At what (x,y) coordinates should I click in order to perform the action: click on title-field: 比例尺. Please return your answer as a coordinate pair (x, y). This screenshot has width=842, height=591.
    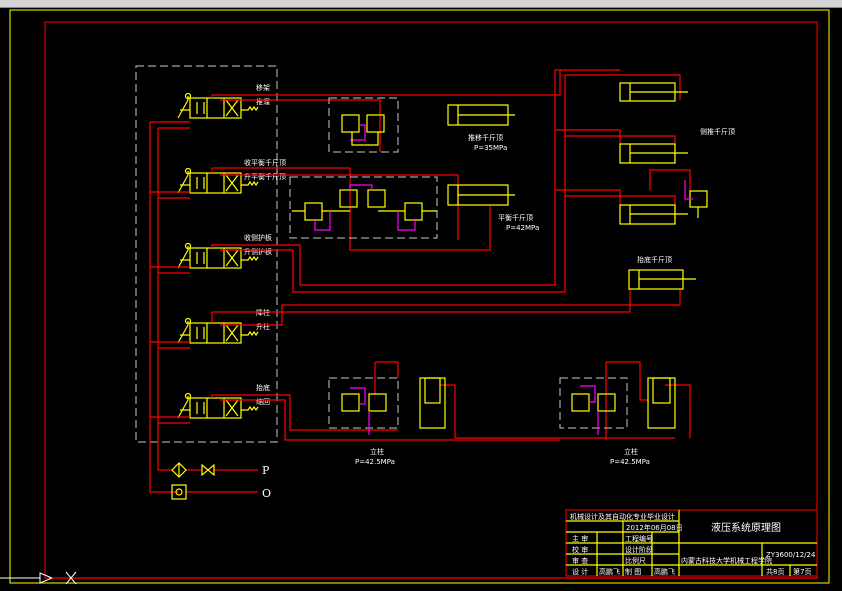
    Looking at the image, I should click on (635, 560).